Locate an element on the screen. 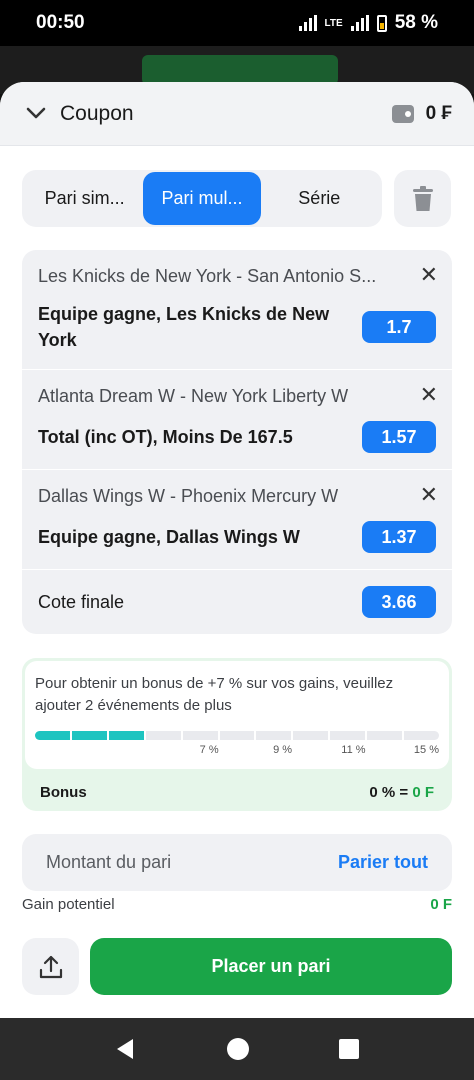 This screenshot has width=474, height=1080. tab-series: Série is located at coordinates (319, 198).